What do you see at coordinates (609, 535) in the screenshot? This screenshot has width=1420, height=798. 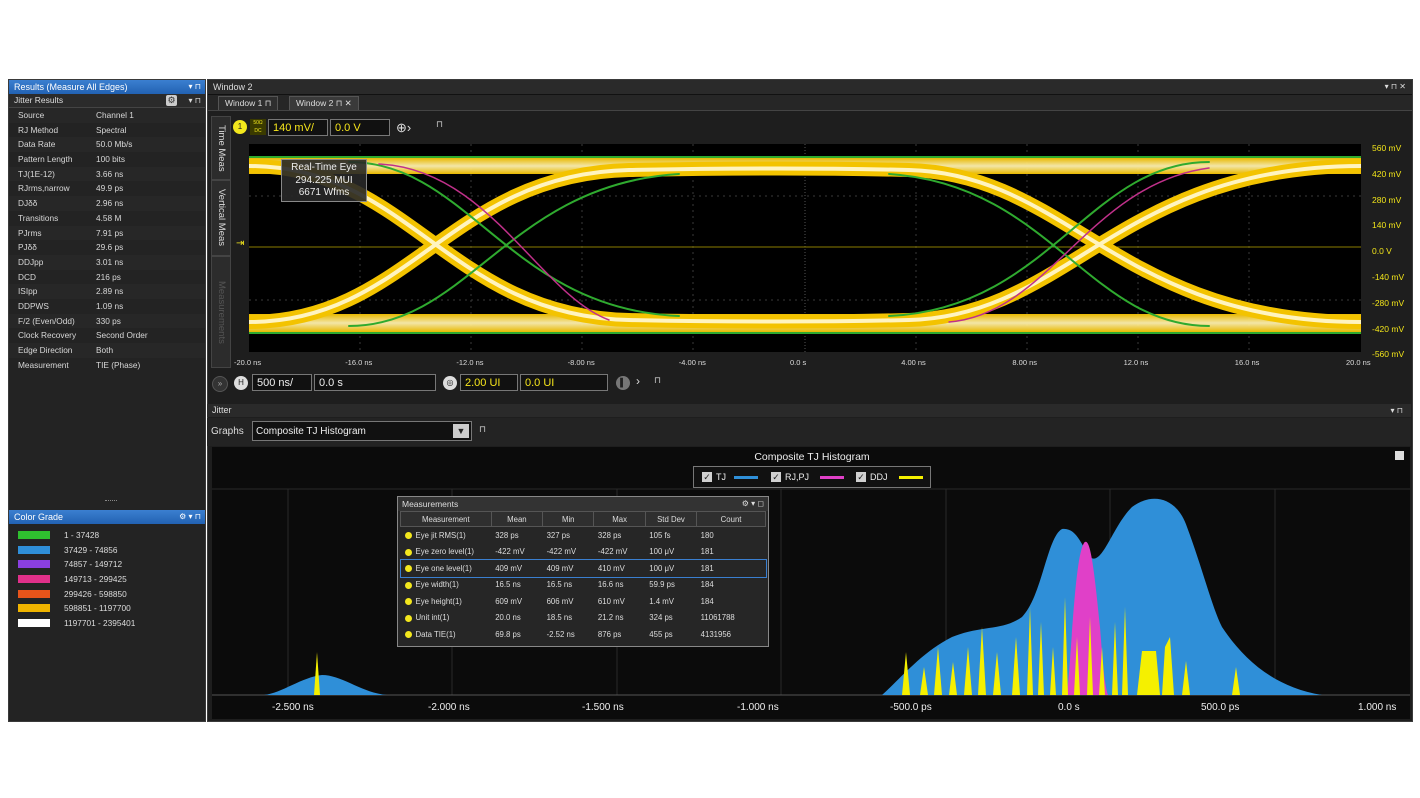 I see `measurement-cell: 328 ps` at bounding box center [609, 535].